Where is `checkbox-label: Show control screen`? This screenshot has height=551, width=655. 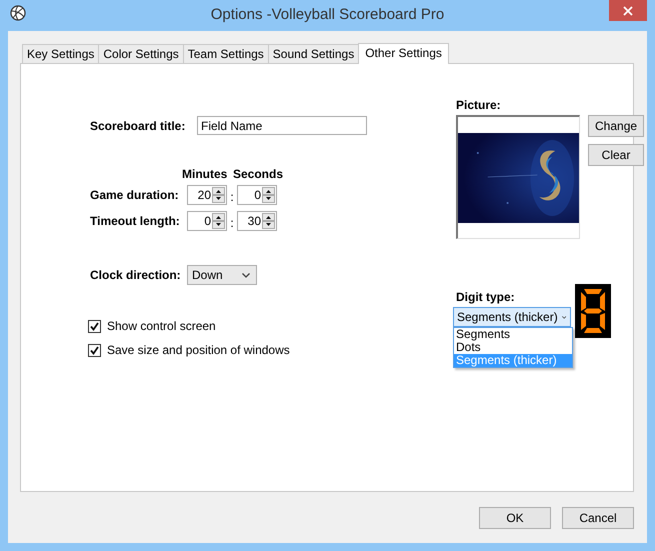 checkbox-label: Show control screen is located at coordinates (161, 326).